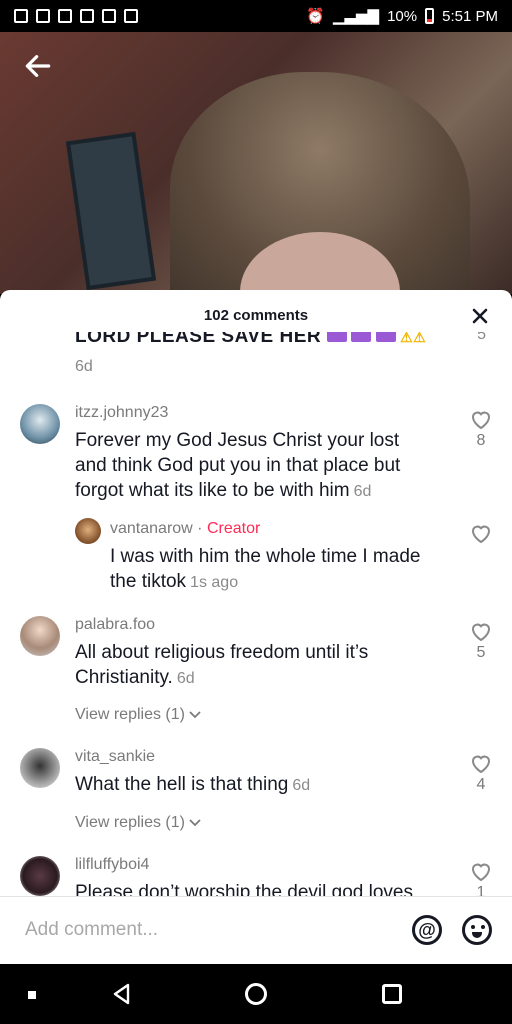 The image size is (512, 1024). I want to click on triangle-back-icon, so click(121, 994).